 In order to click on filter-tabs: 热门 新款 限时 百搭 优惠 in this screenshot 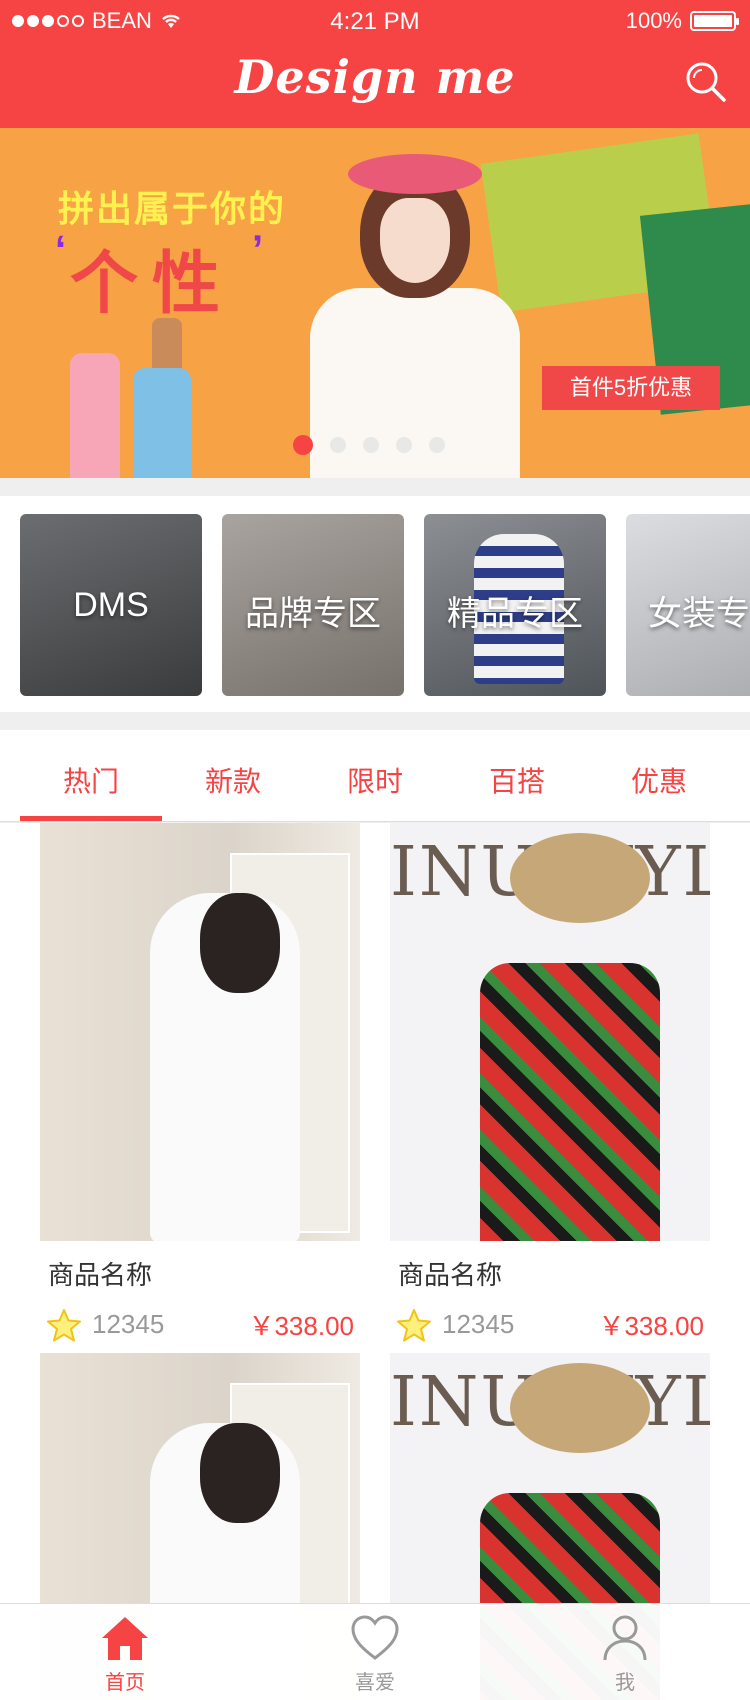, I will do `click(375, 776)`.